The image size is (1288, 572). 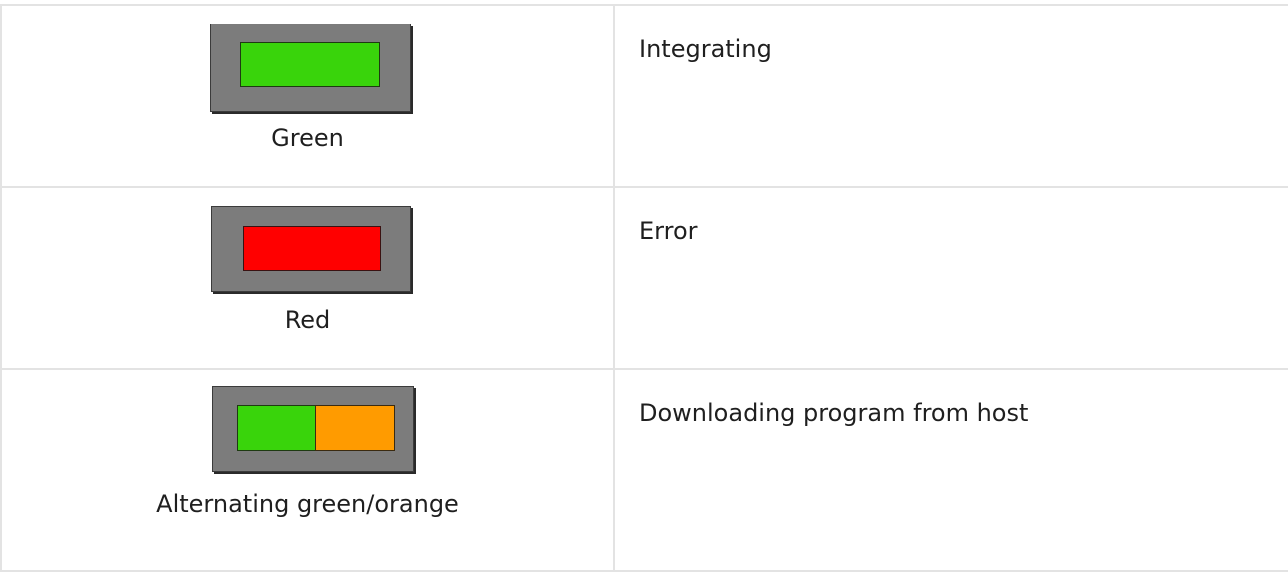 What do you see at coordinates (834, 413) in the screenshot?
I see `status-meaning: Downloading program from host` at bounding box center [834, 413].